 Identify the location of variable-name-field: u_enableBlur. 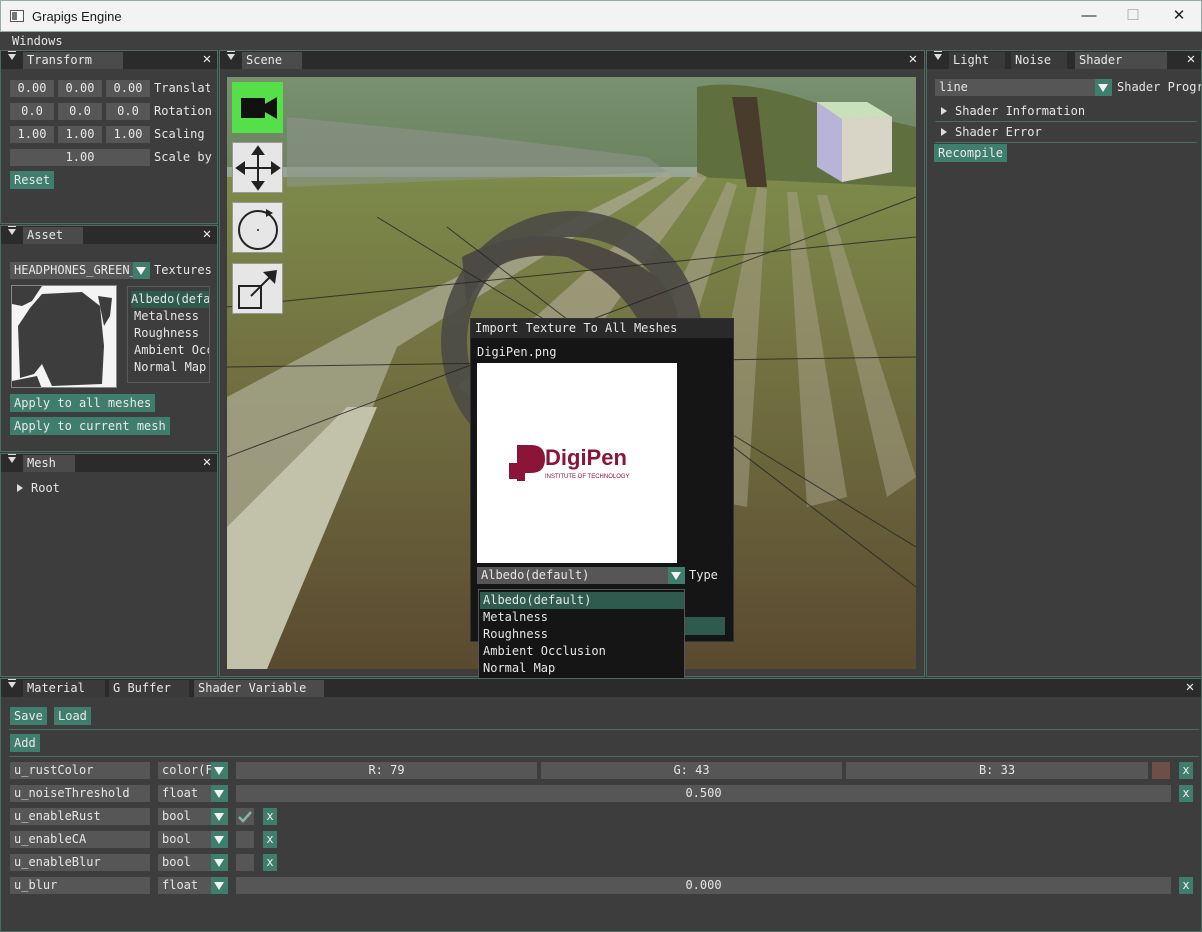
(80, 862).